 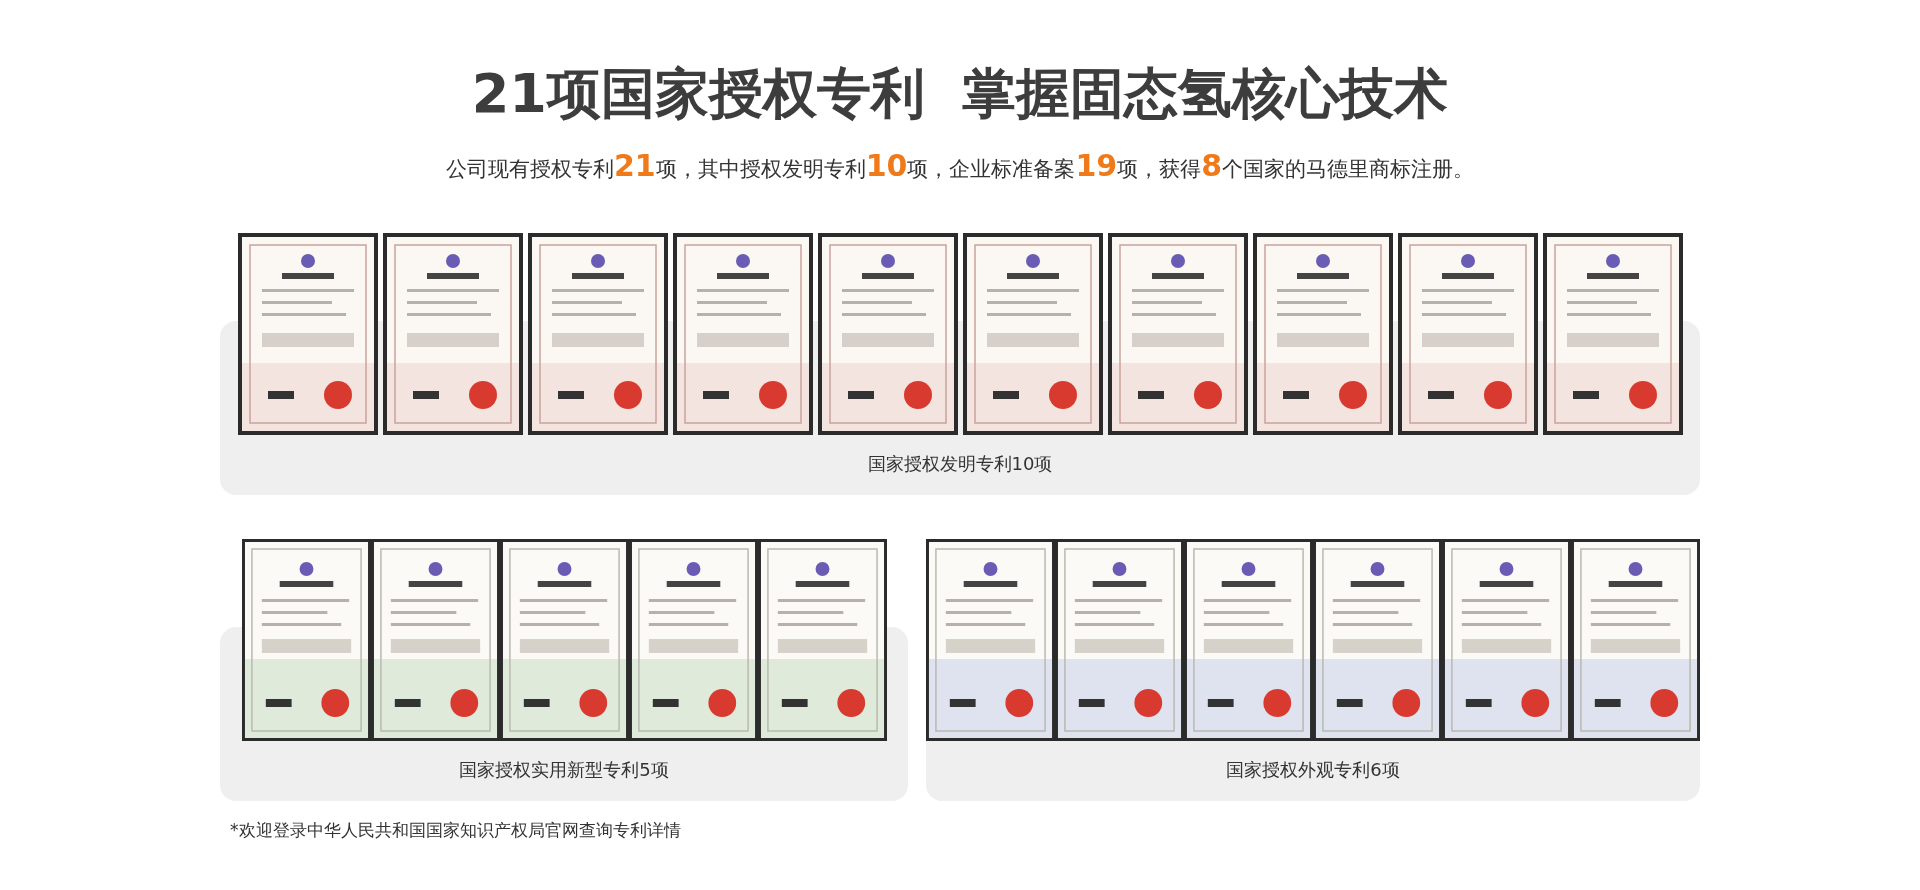 What do you see at coordinates (456, 830) in the screenshot?
I see `footnote: *欢迎登录中华人民共和国国家知识产权局官网查询专利详情` at bounding box center [456, 830].